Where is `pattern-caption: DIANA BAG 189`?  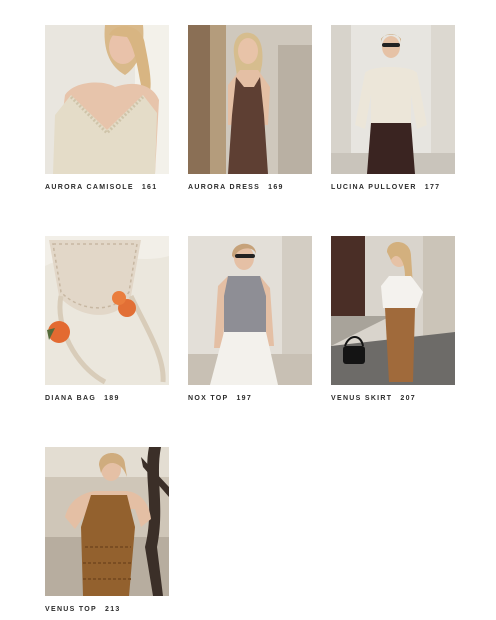 pattern-caption: DIANA BAG 189 is located at coordinates (82, 398).